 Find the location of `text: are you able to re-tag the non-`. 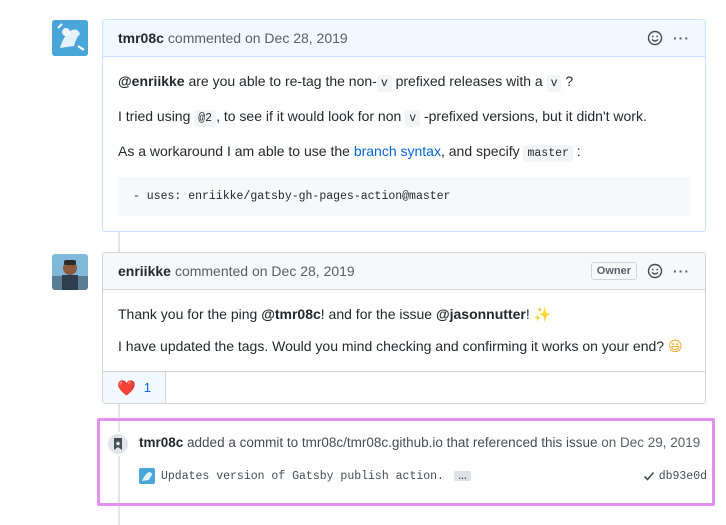

text: are you able to re-tag the non- is located at coordinates (280, 81).